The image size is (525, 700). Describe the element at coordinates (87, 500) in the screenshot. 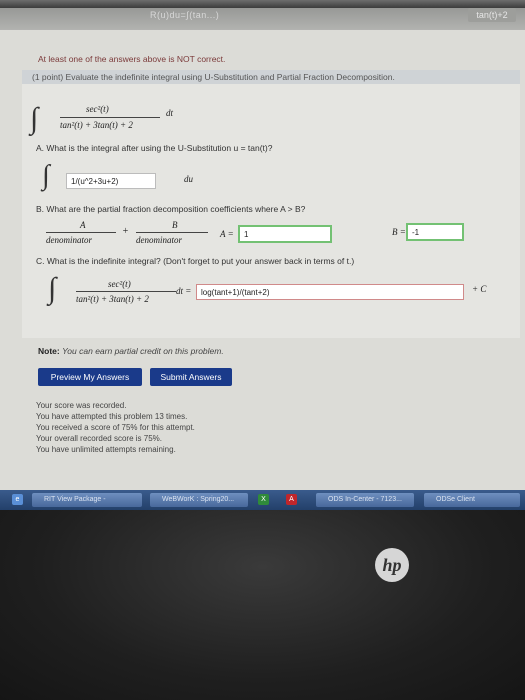

I see `taskbar-item-rit-view: RIT View Package -` at that location.